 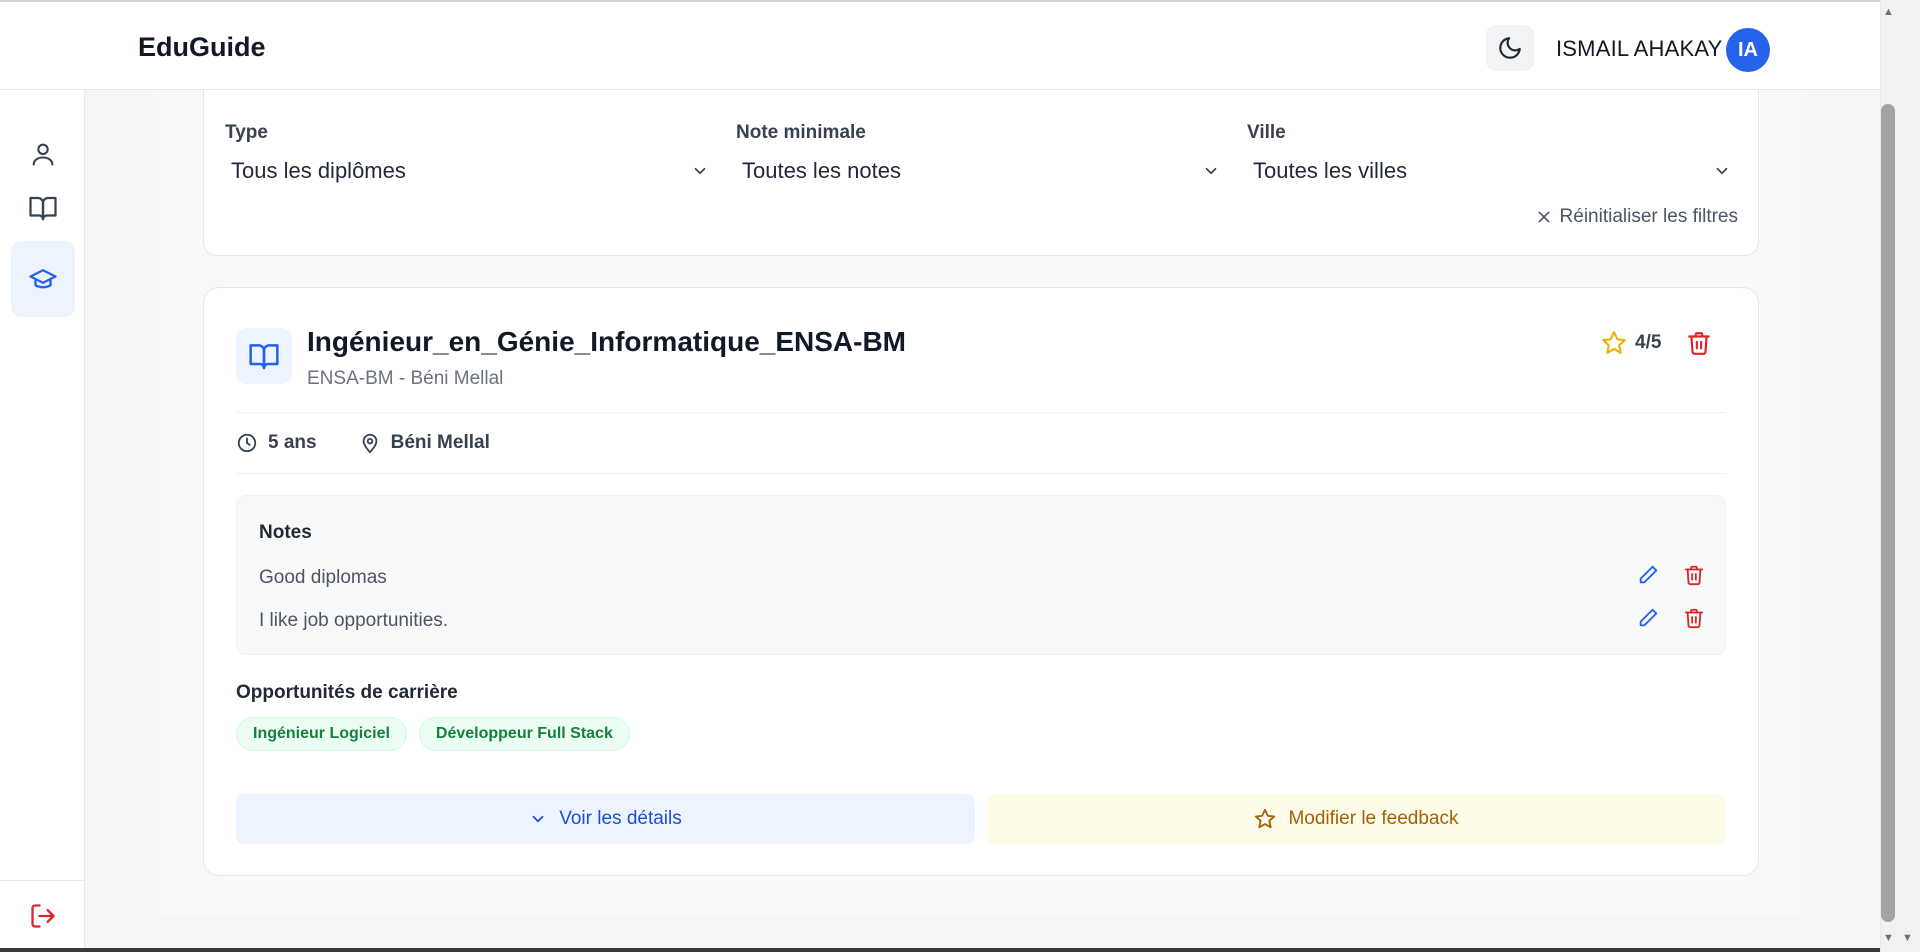 What do you see at coordinates (247, 443) in the screenshot?
I see `clock-icon` at bounding box center [247, 443].